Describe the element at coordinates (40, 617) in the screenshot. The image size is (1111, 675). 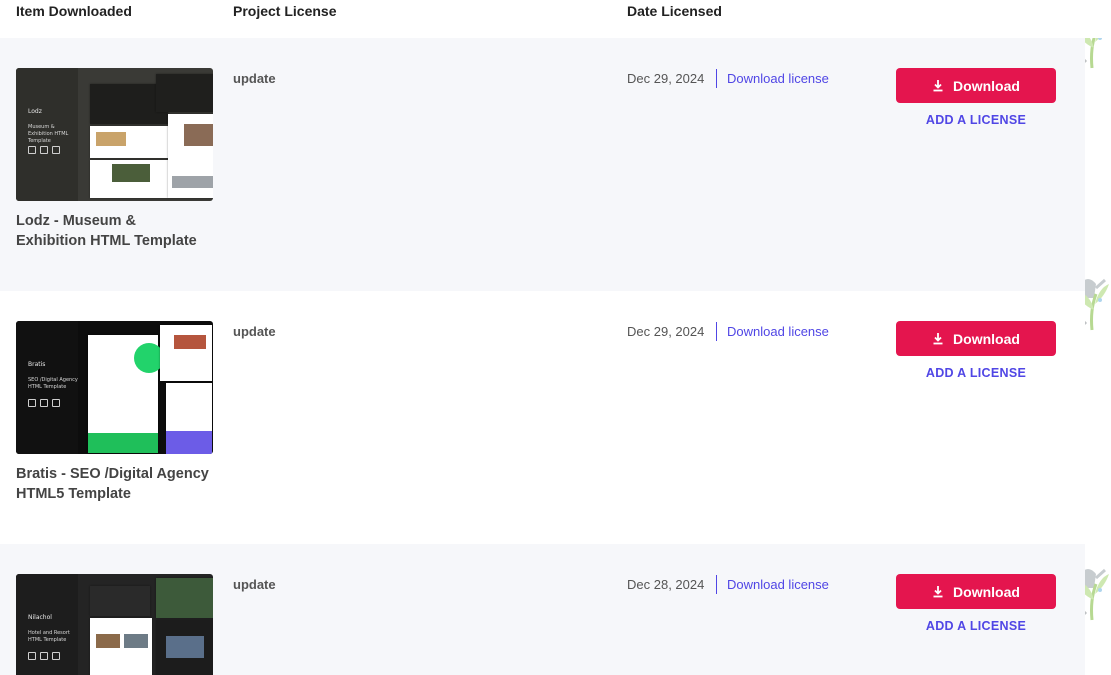
I see `thumbnail-brand: Nilachol` at that location.